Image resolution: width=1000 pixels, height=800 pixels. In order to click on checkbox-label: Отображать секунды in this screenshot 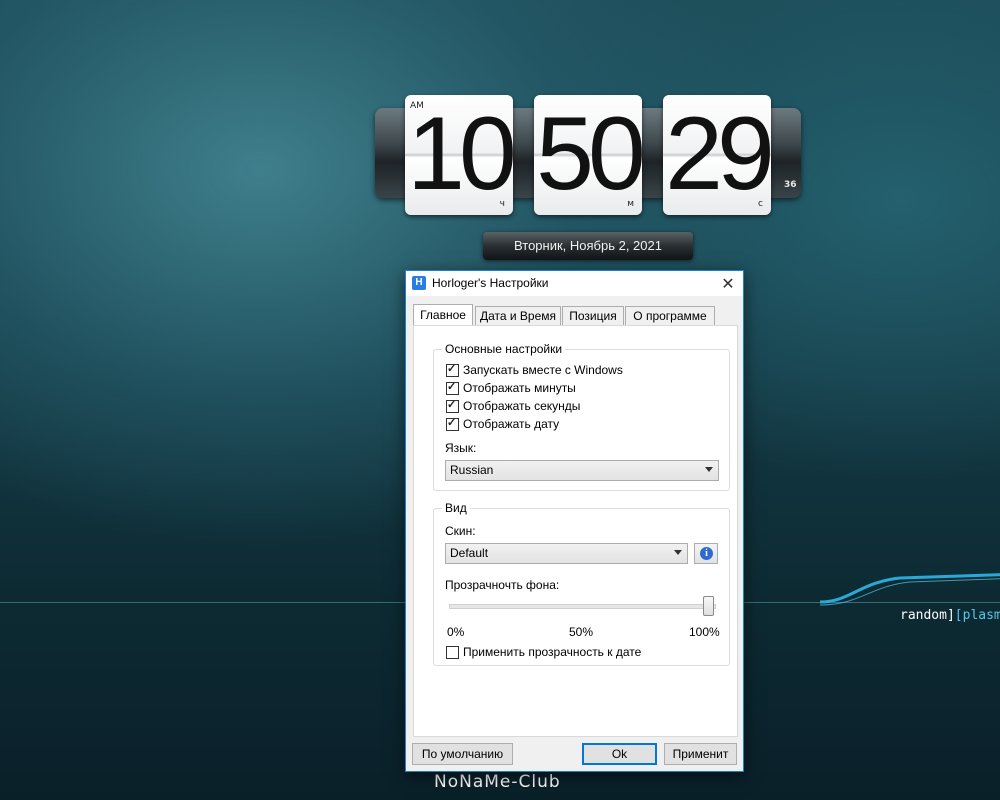, I will do `click(522, 406)`.